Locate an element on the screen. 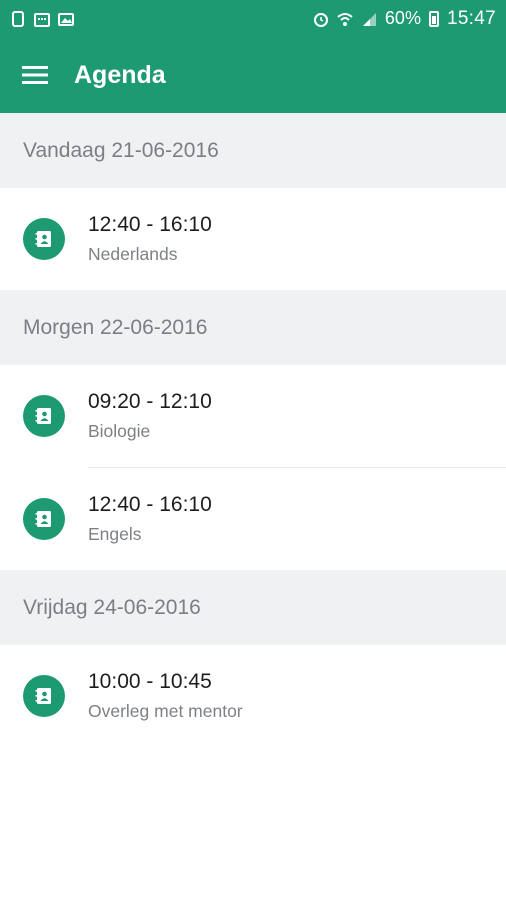 The height and width of the screenshot is (900, 506). section-header-today: Vandaag 21-06-2016 is located at coordinates (253, 150).